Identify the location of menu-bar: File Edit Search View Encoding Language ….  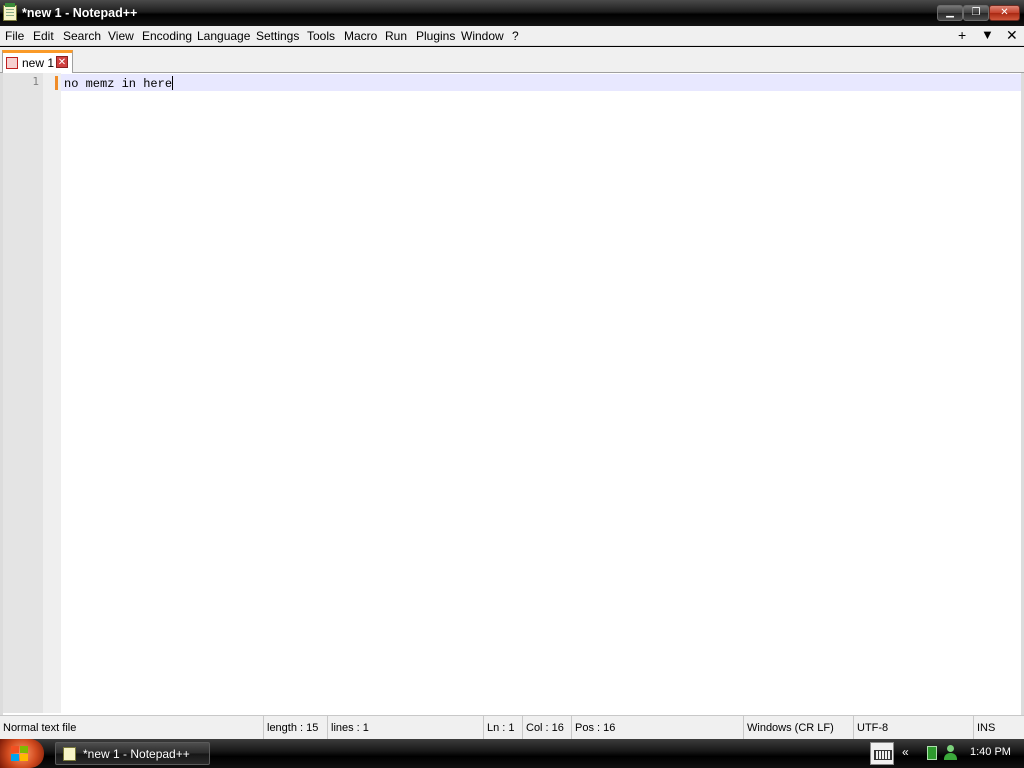
(512, 36).